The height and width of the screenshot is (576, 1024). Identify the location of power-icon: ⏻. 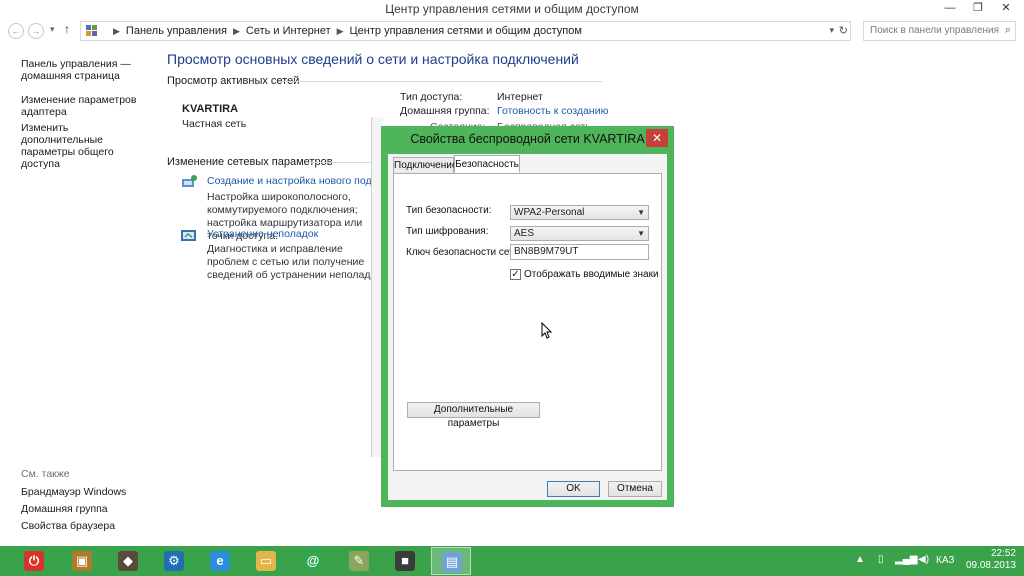
(34, 561).